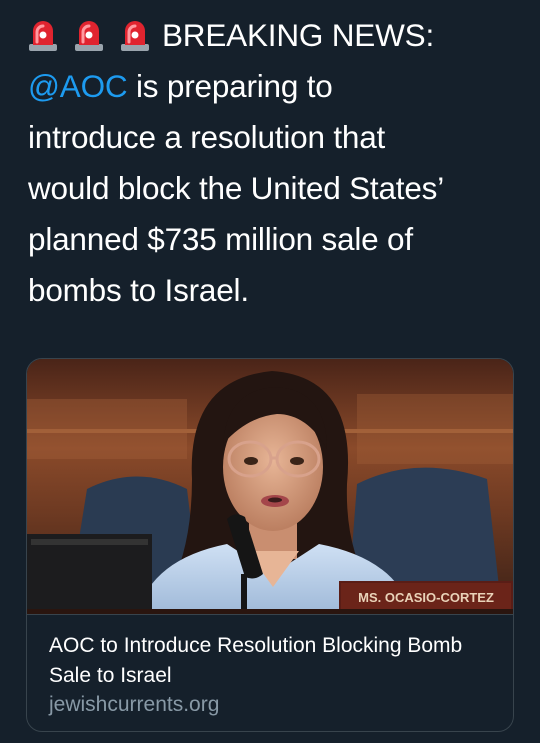  I want to click on headline-line: BREAKING NEWS:, so click(278, 35).